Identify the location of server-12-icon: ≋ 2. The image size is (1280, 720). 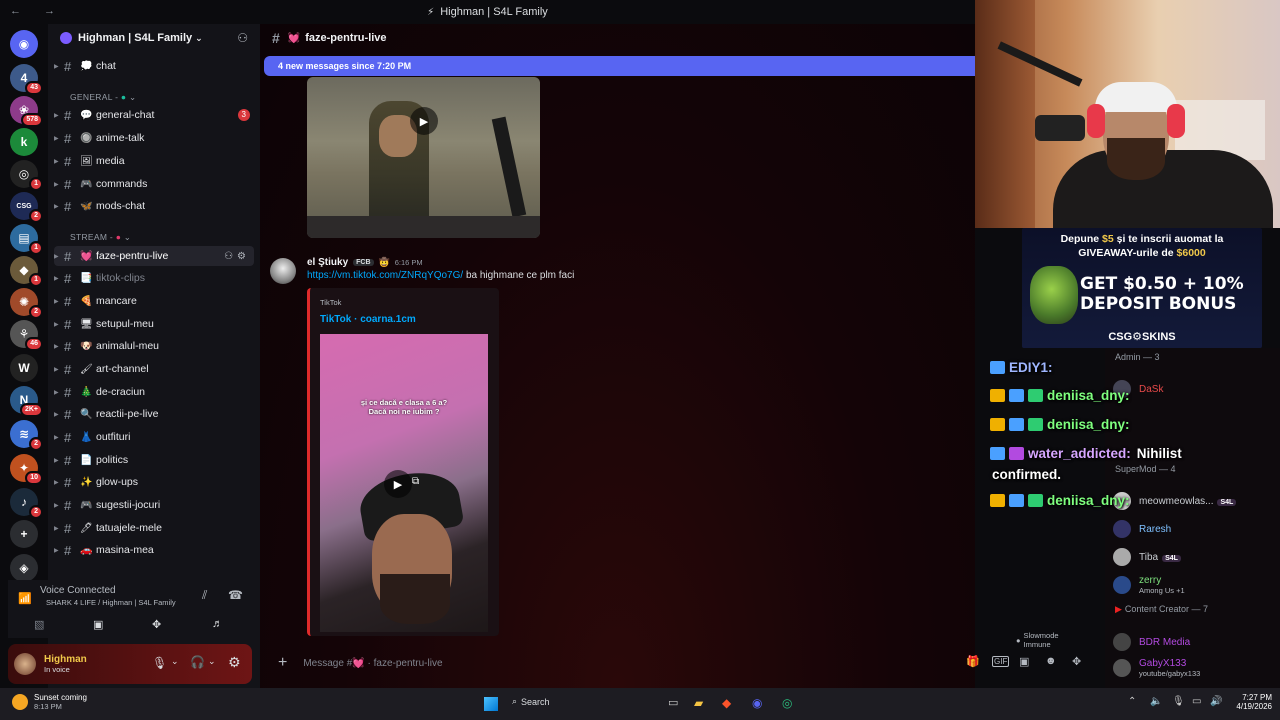
(26, 435).